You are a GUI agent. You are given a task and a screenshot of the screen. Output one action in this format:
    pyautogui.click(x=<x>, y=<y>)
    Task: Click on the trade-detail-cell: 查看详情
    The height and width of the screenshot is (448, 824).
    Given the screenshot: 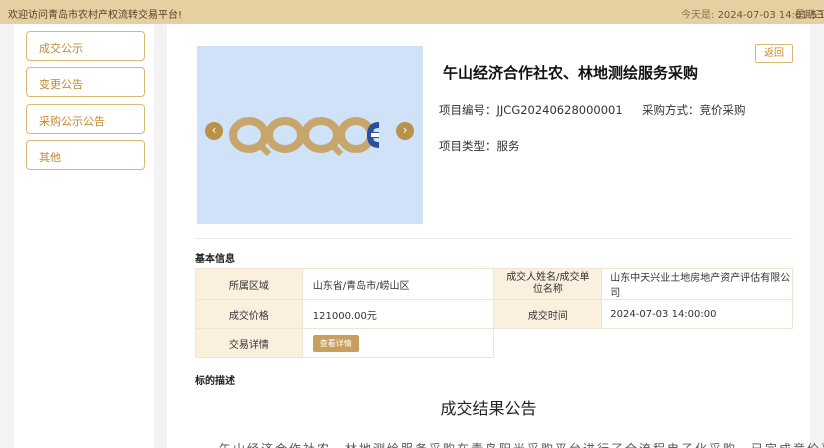 What is the action you would take?
    pyautogui.click(x=398, y=343)
    